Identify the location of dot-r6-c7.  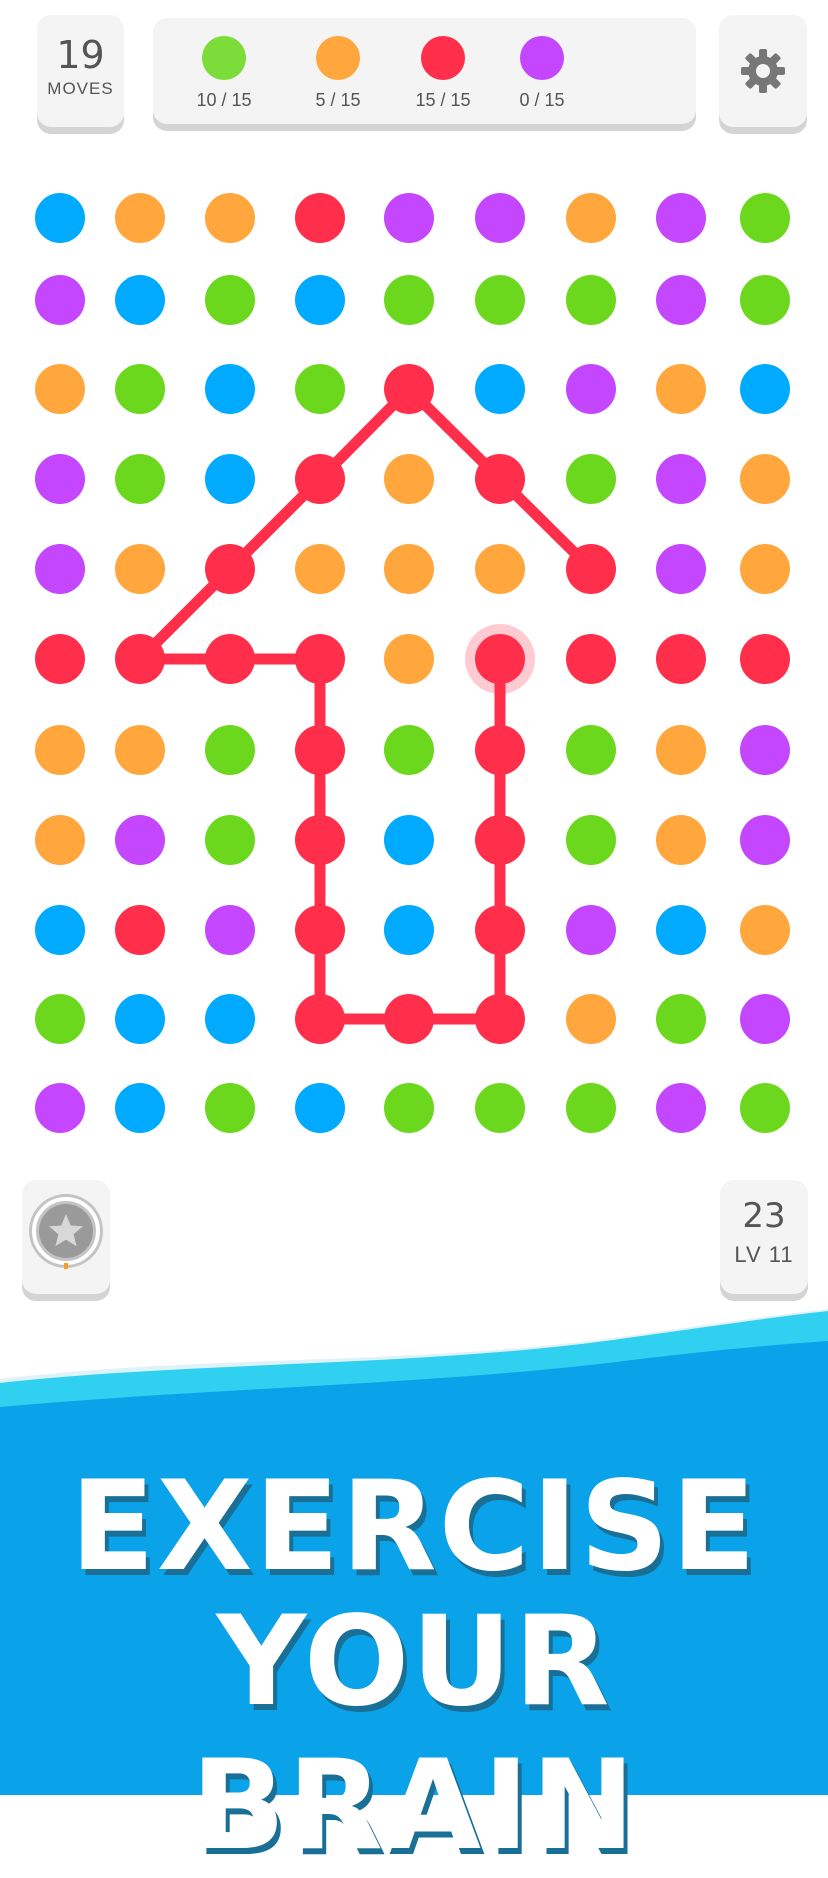
(591, 659).